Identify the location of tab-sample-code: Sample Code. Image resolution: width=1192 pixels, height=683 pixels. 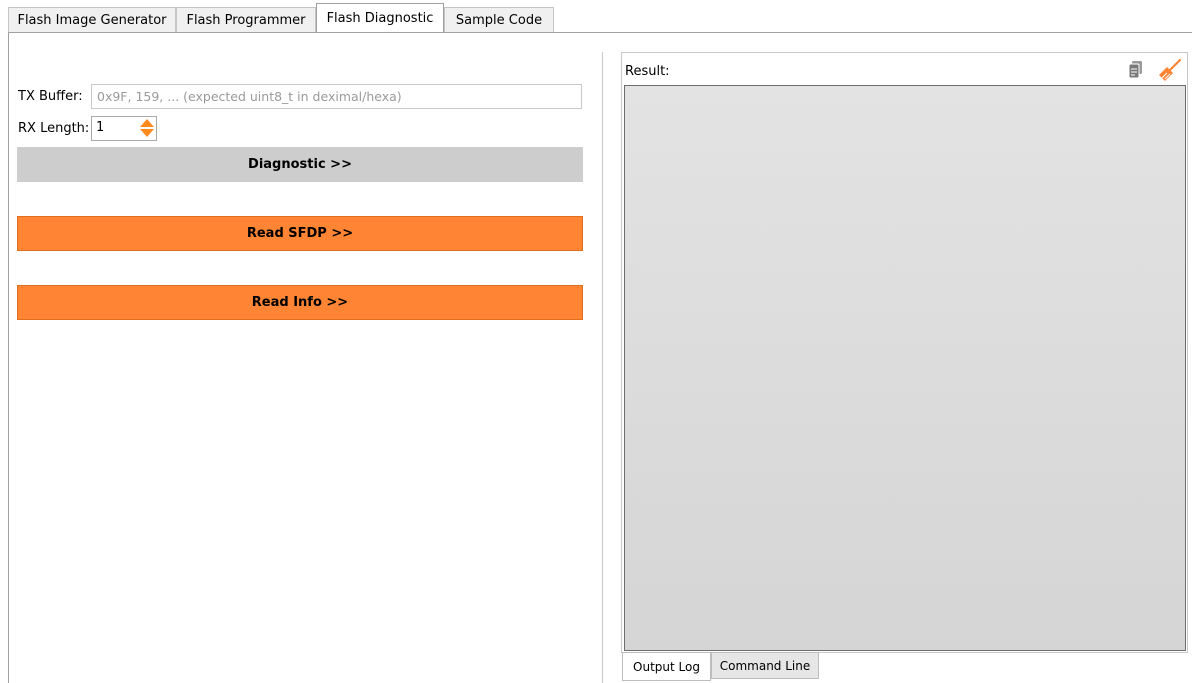
(499, 20).